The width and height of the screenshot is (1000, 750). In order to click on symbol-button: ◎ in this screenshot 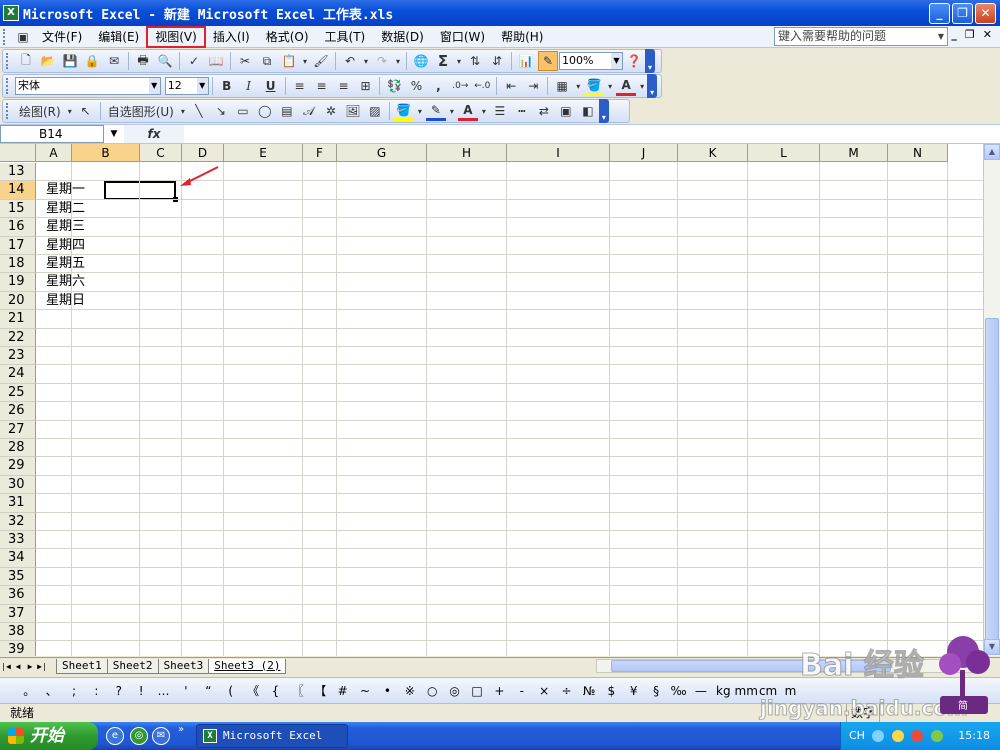, I will do `click(454, 691)`.